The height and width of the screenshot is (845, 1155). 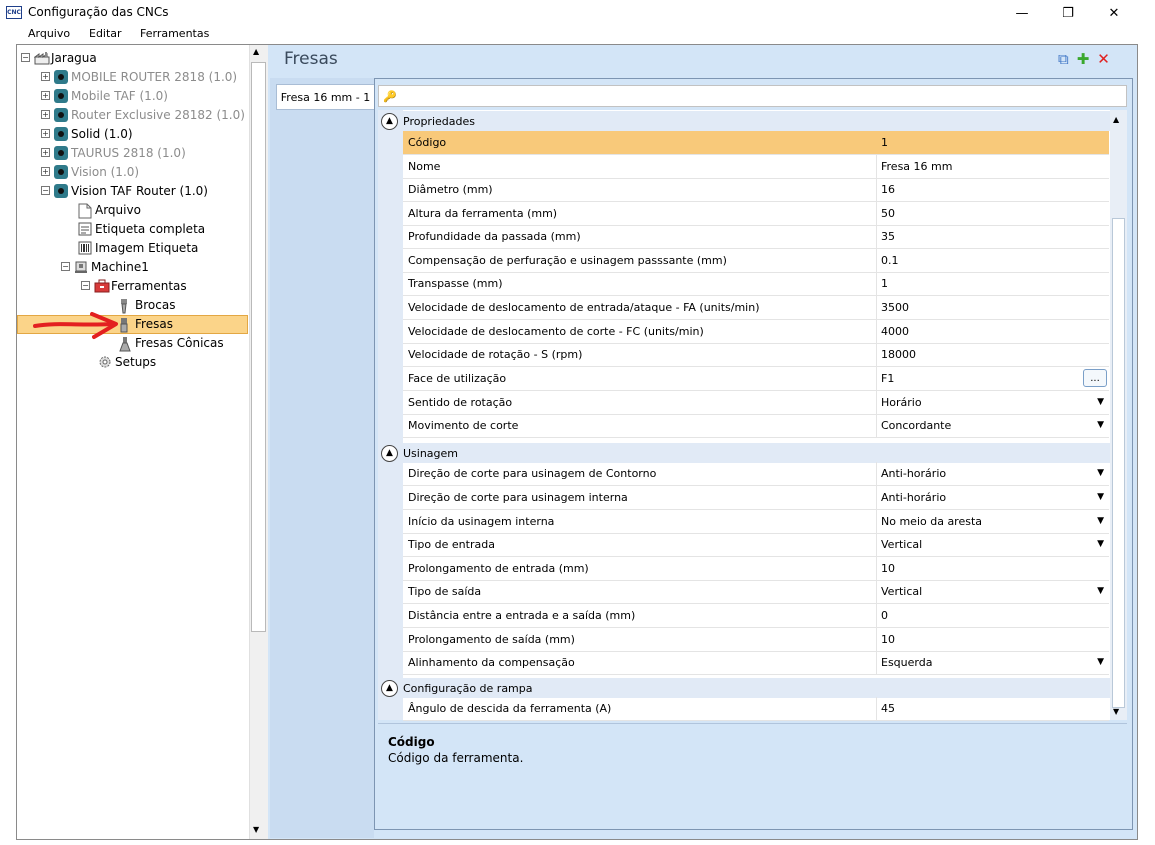 I want to click on property-value: 45, so click(x=993, y=708).